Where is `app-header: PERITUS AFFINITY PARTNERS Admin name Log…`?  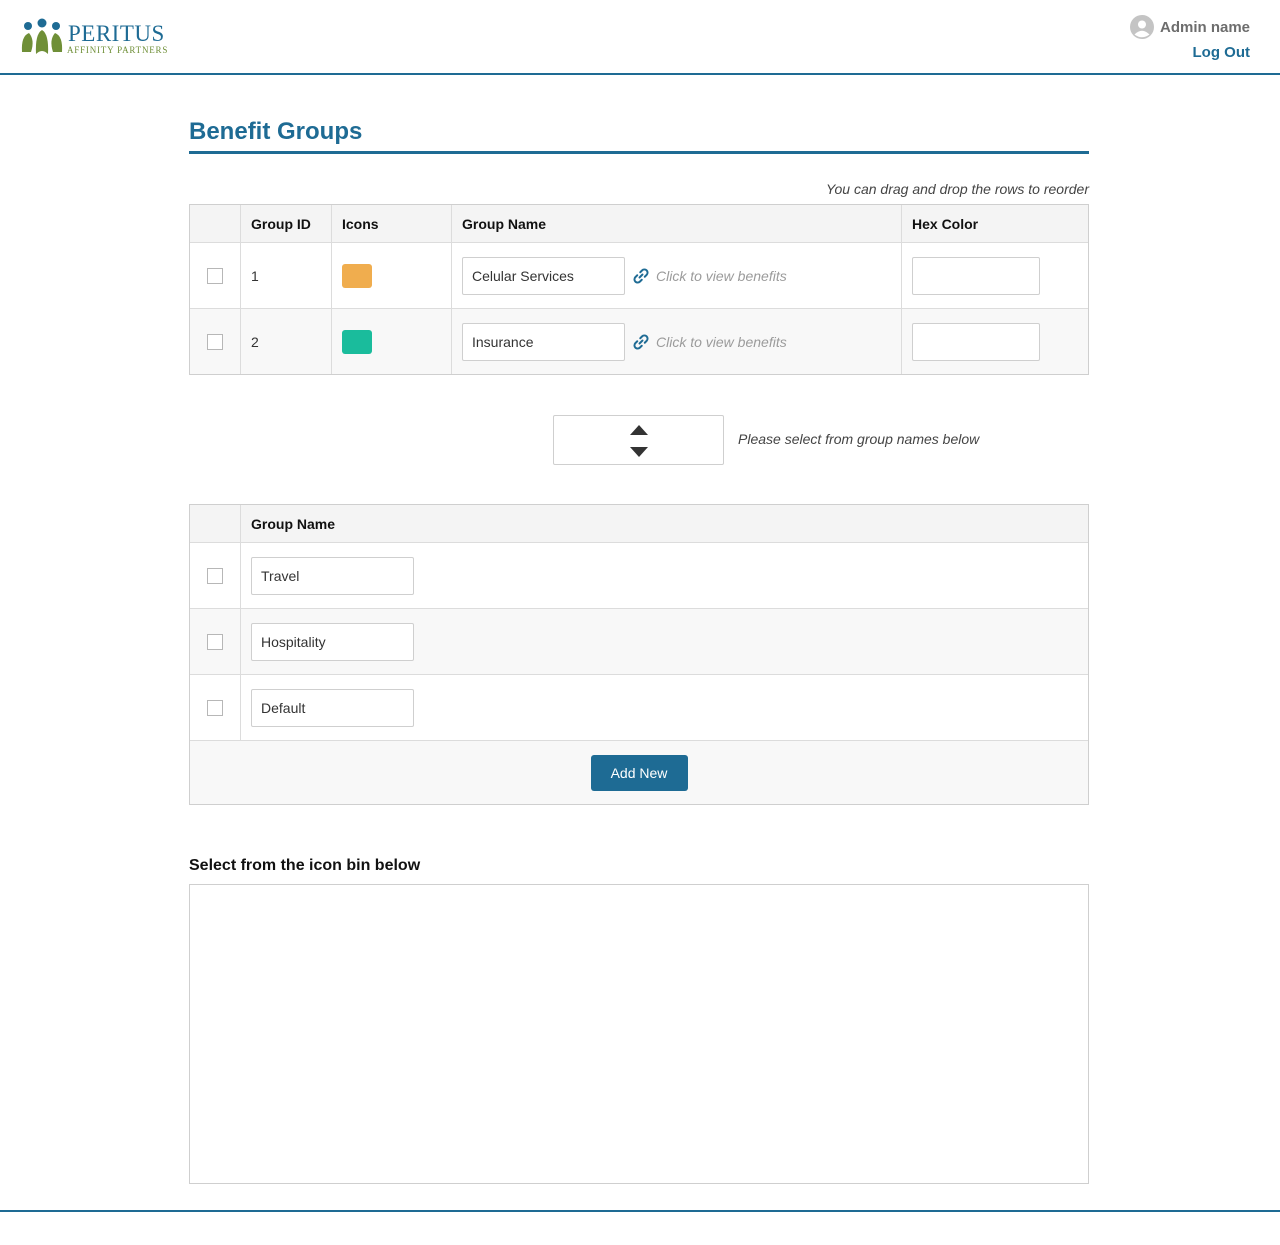 app-header: PERITUS AFFINITY PARTNERS Admin name Log… is located at coordinates (640, 37).